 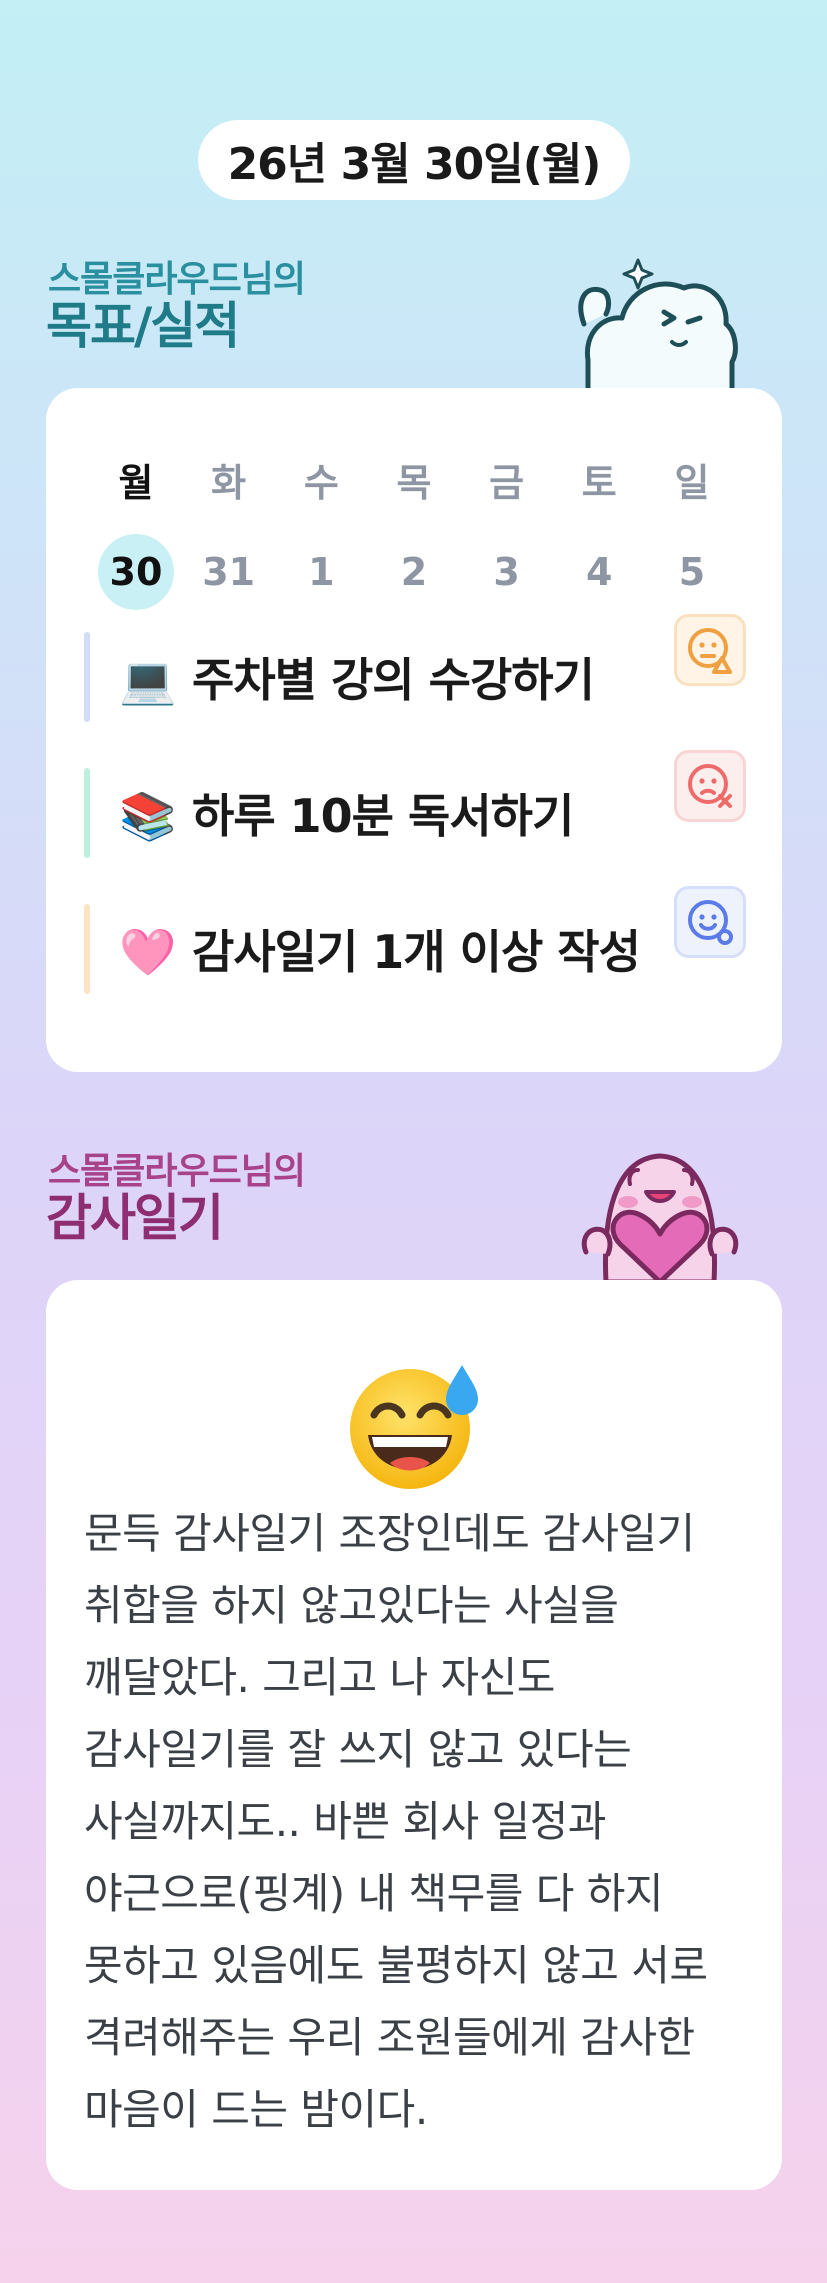 I want to click on laptop-icon: 💻, so click(x=148, y=680).